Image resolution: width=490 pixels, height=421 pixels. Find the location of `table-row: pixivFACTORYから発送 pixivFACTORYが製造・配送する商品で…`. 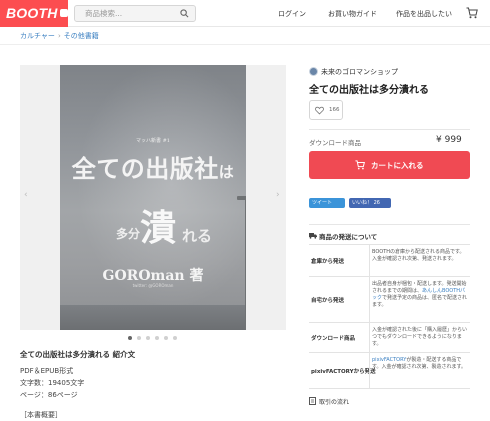

table-row: pixivFACTORYから発送 pixivFACTORYが製造・配送する商品で… is located at coordinates (389, 370).